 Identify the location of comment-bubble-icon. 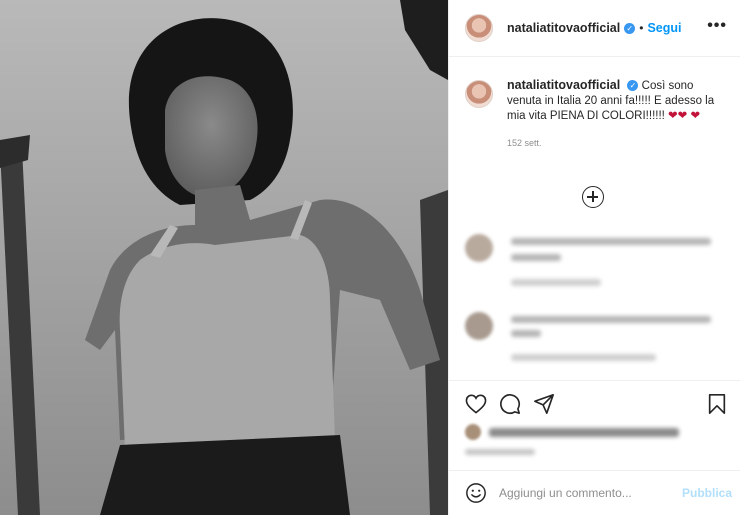
(510, 404).